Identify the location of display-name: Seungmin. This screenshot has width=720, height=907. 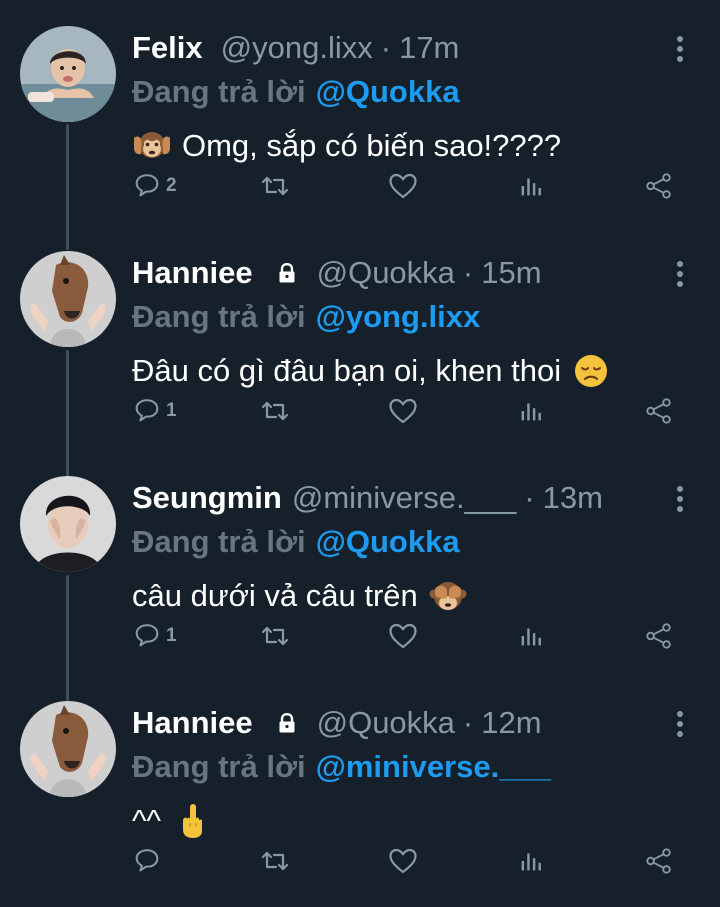
(207, 498).